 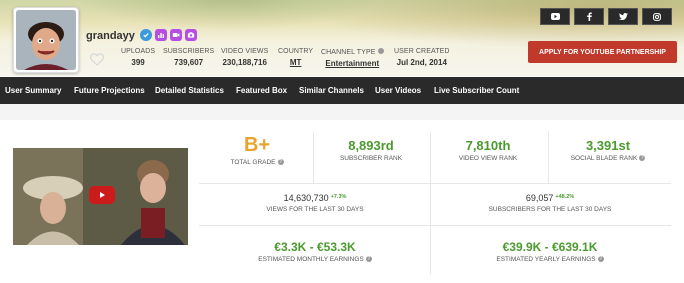 I want to click on nav-user-videos: User Videos, so click(x=398, y=90).